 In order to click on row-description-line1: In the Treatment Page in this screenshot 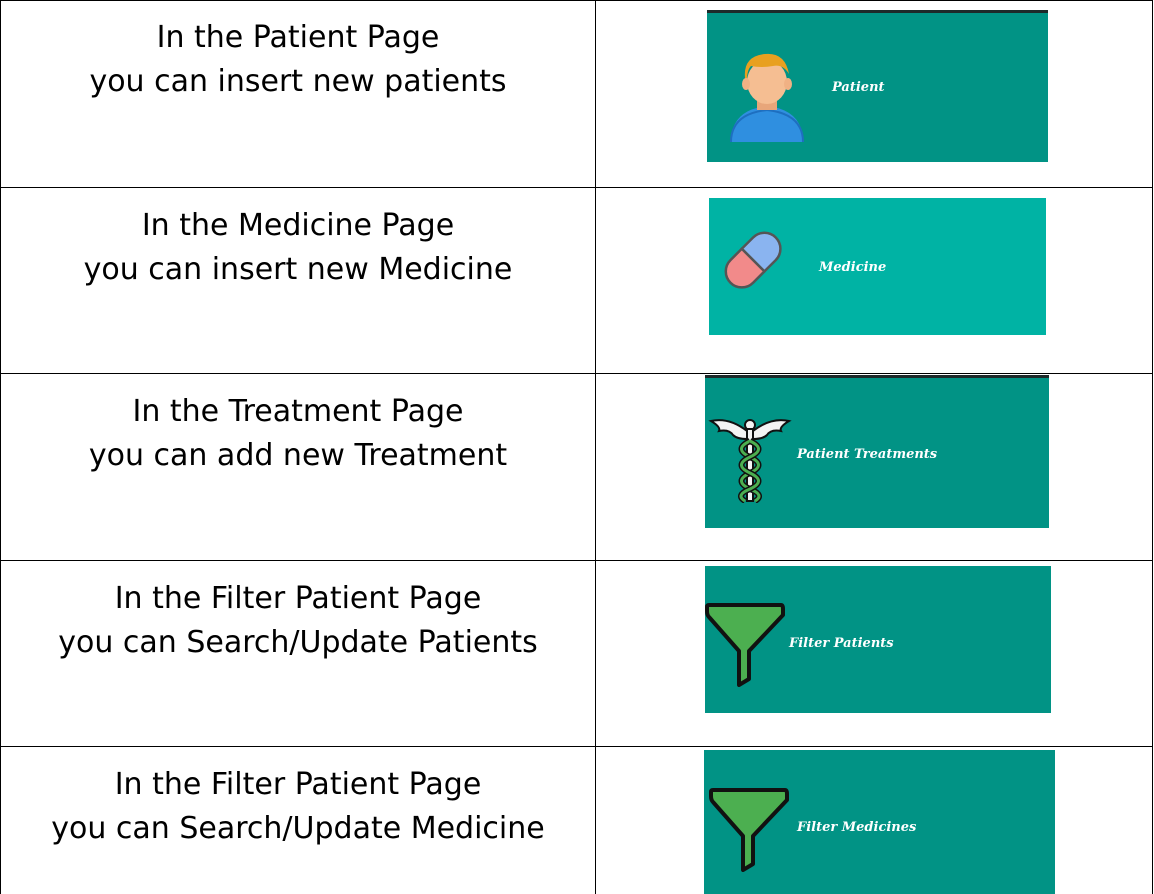, I will do `click(298, 411)`.